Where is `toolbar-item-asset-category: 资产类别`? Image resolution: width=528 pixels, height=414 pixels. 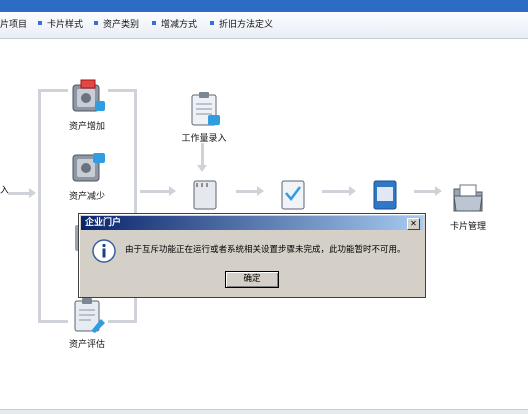 toolbar-item-asset-category: 资产类别 is located at coordinates (116, 25).